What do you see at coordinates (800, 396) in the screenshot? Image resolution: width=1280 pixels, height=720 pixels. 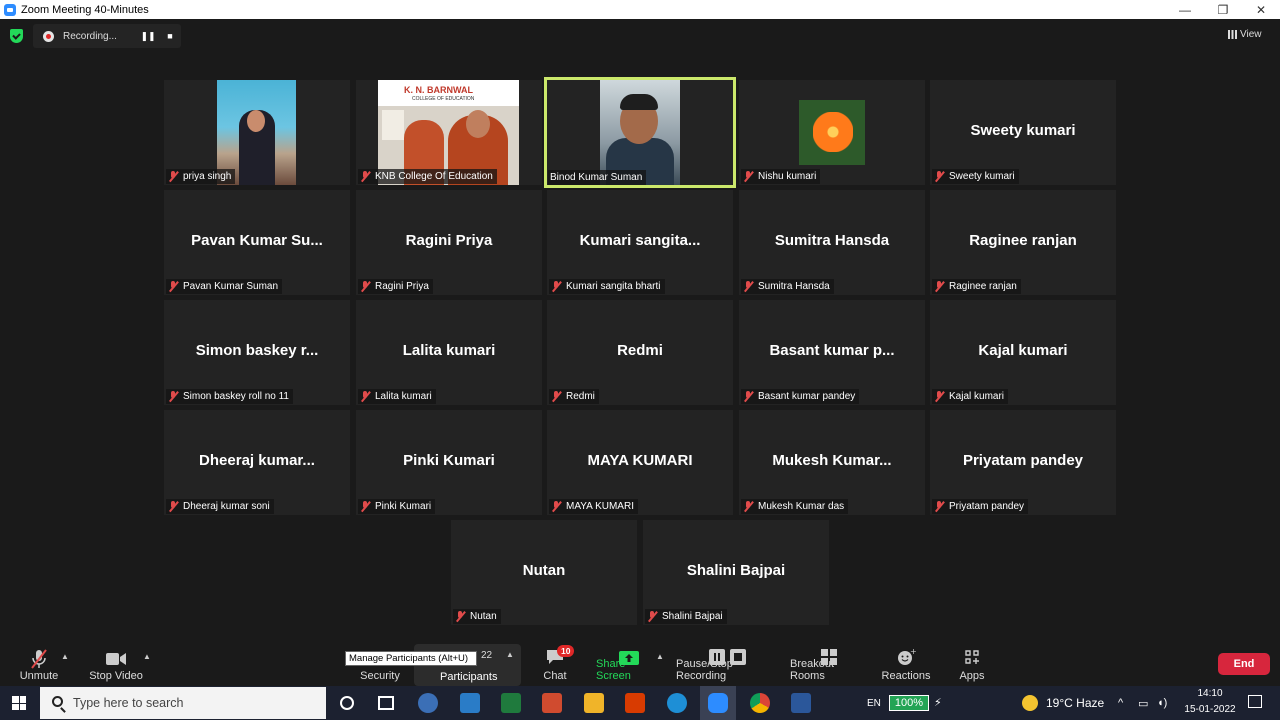 I see `participant-name-caption: Basant kumar pandey` at bounding box center [800, 396].